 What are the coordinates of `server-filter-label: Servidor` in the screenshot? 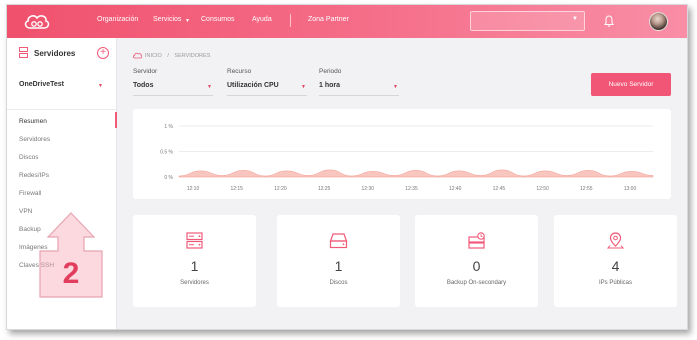 It's located at (145, 71).